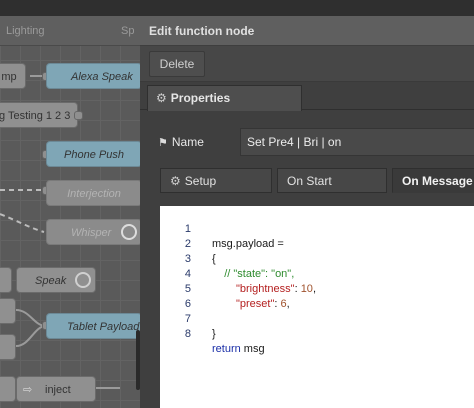  I want to click on arrow-right-icon: ⇨, so click(28, 390).